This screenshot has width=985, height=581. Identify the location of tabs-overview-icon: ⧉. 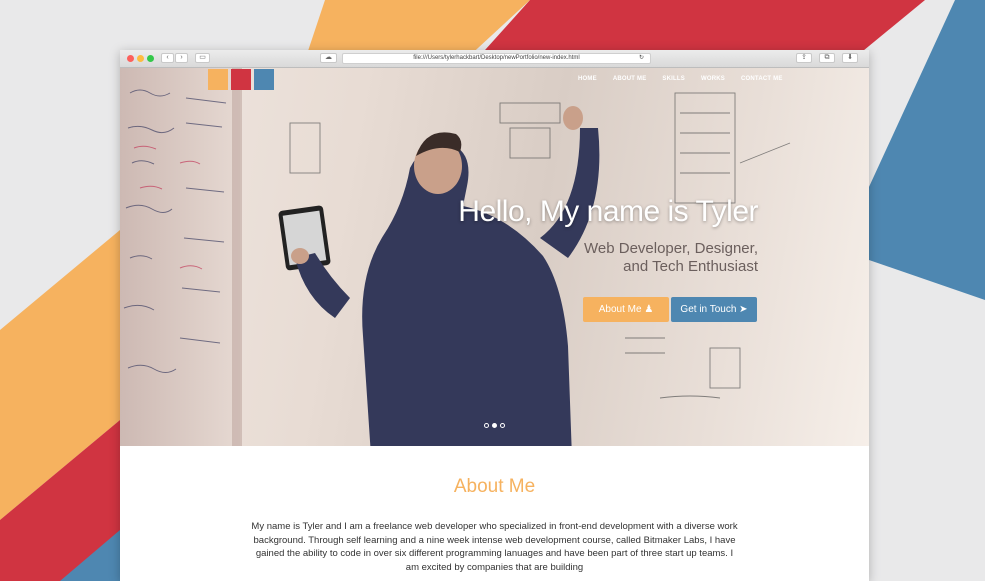
(827, 58).